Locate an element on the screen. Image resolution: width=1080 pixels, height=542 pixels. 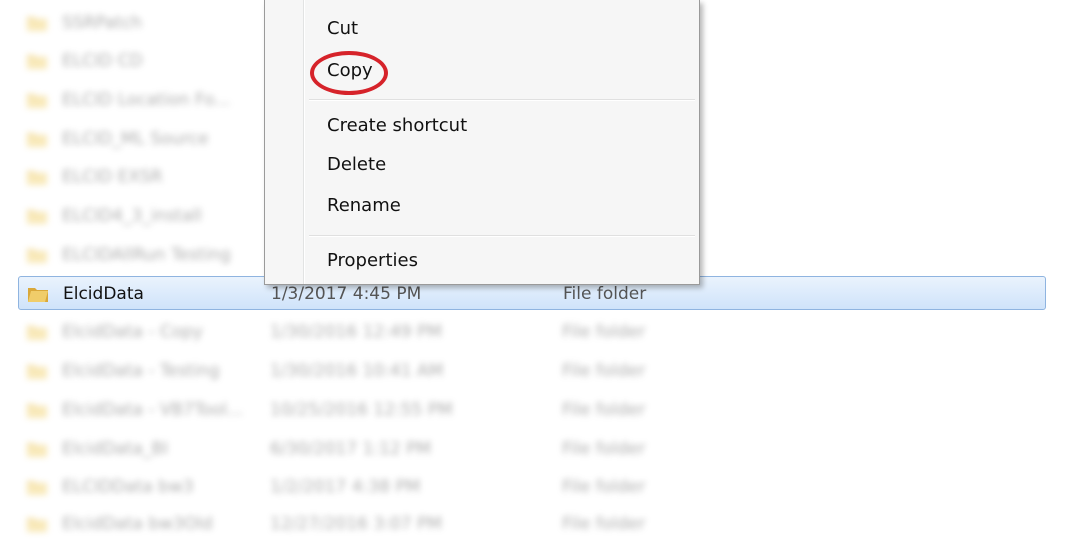
file-date-modified: 1/2/2017 4:38 PM is located at coordinates (345, 487).